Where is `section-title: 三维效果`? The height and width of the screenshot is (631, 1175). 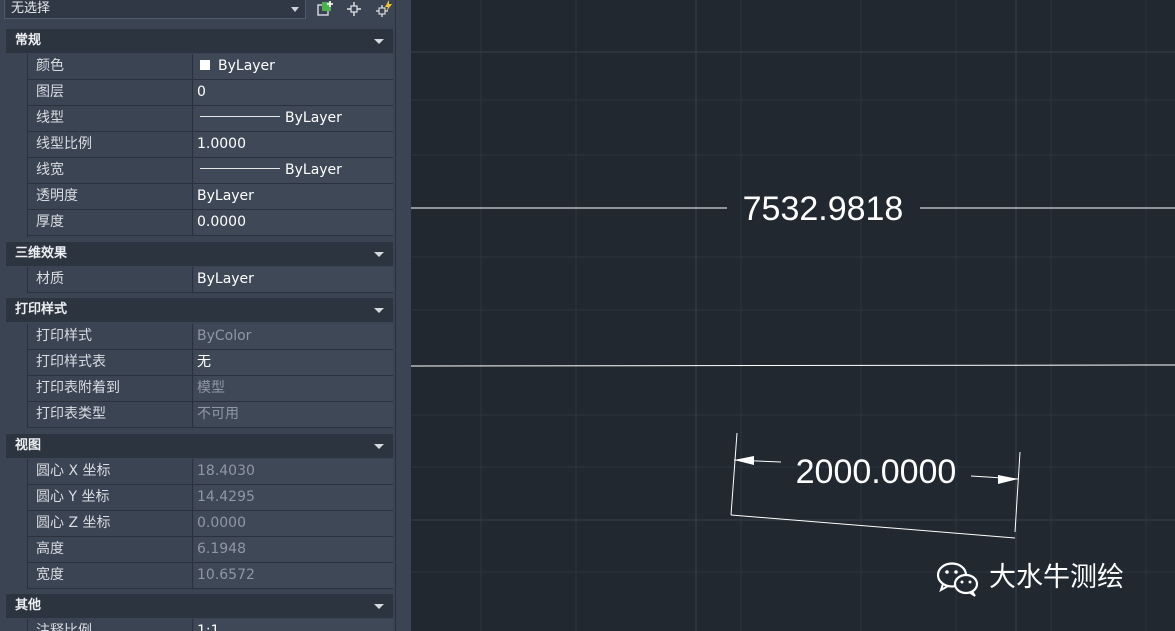 section-title: 三维效果 is located at coordinates (41, 253).